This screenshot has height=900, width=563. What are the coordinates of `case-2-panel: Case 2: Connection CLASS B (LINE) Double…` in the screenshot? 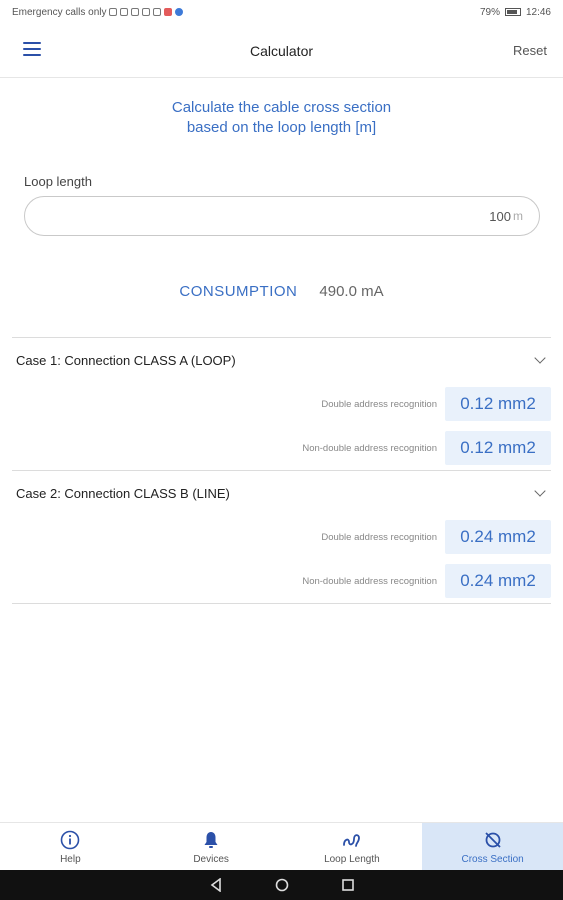 It's located at (281, 536).